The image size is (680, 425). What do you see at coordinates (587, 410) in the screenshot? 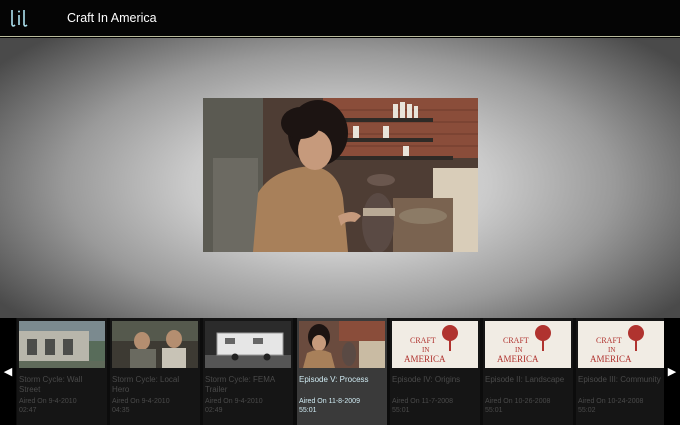
I see `episode-duration: 55:02` at bounding box center [587, 410].